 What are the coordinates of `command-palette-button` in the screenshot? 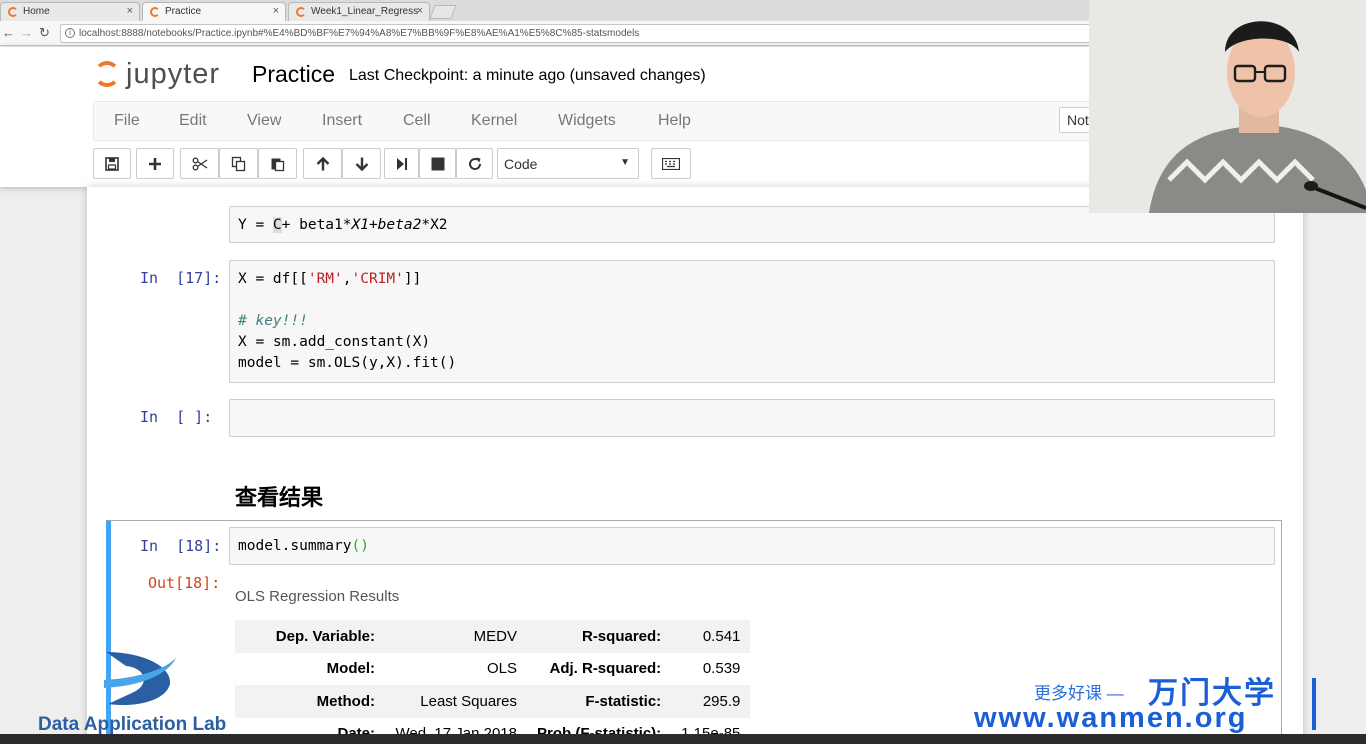 It's located at (671, 163).